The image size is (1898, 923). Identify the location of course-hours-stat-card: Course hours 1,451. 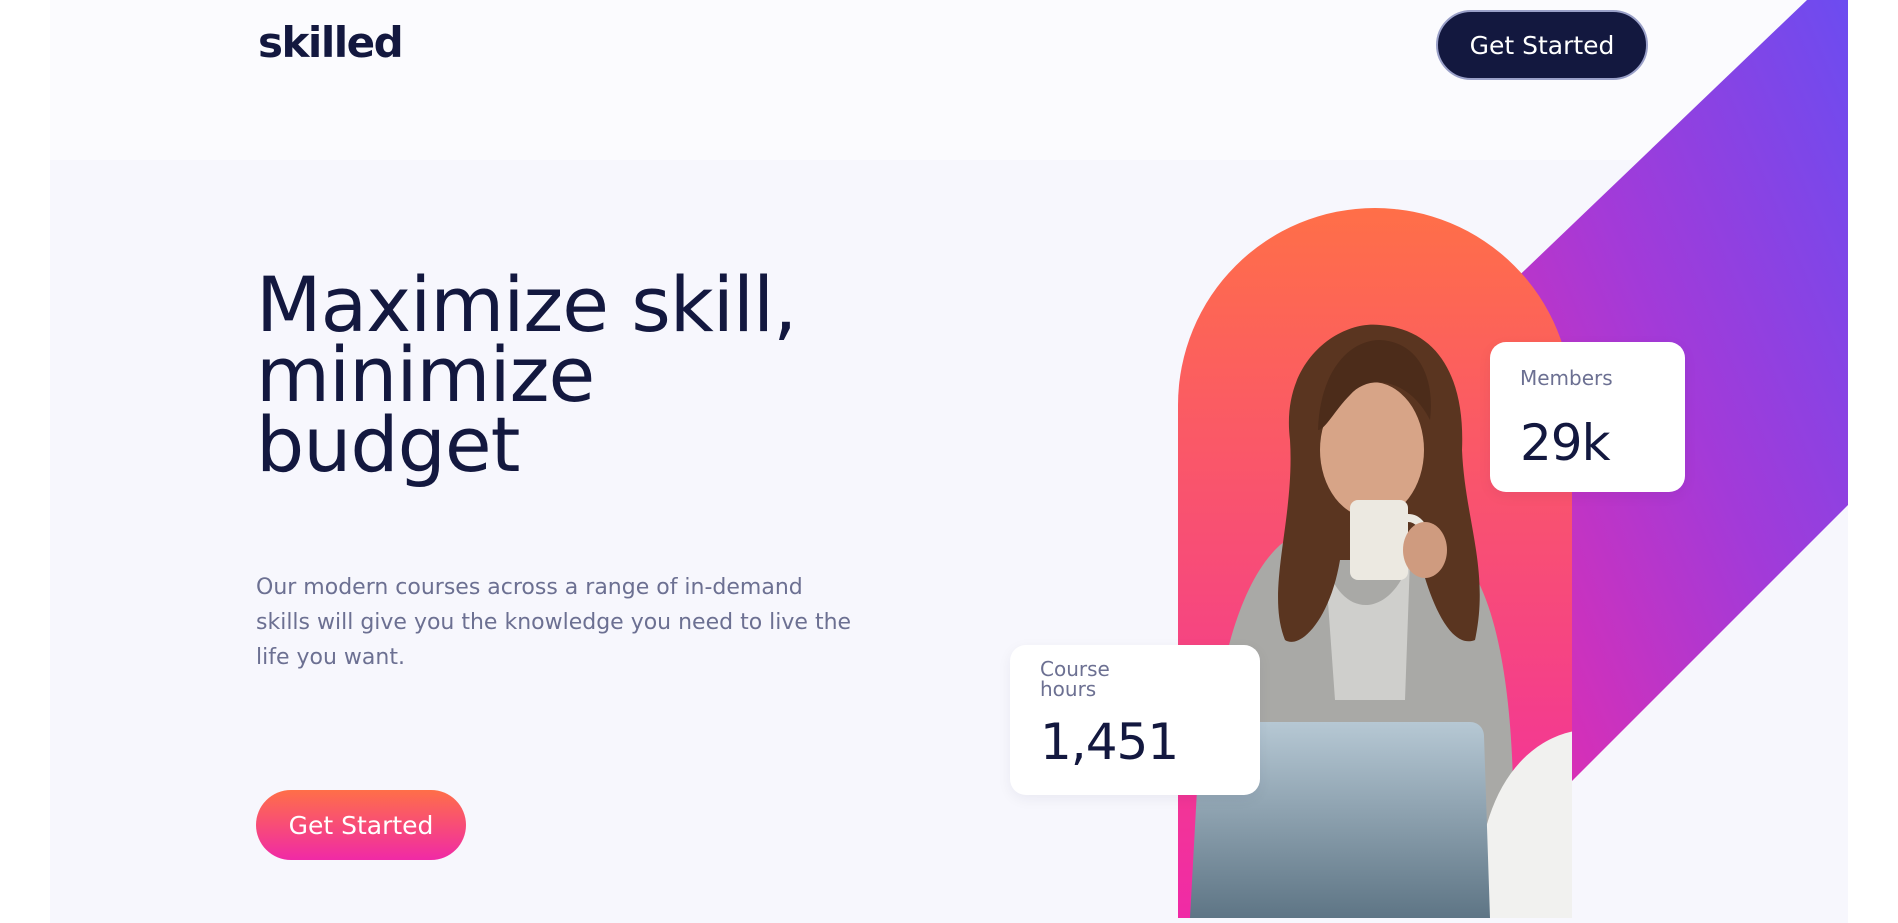
(1135, 720).